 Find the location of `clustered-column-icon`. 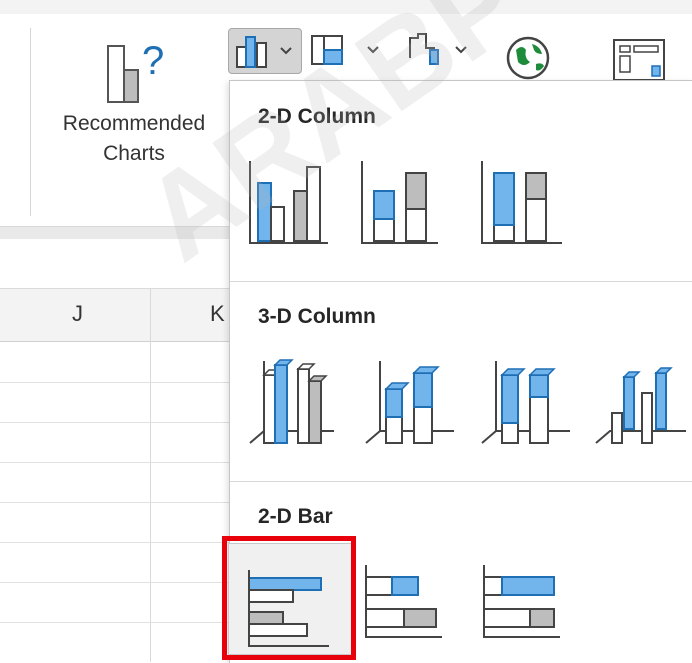

clustered-column-icon is located at coordinates (288, 202).